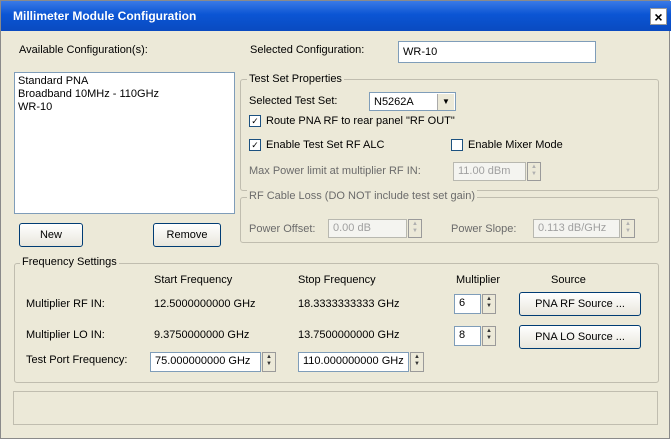 This screenshot has width=671, height=439. I want to click on port-stop-spinner: ▲ ▼, so click(417, 362).